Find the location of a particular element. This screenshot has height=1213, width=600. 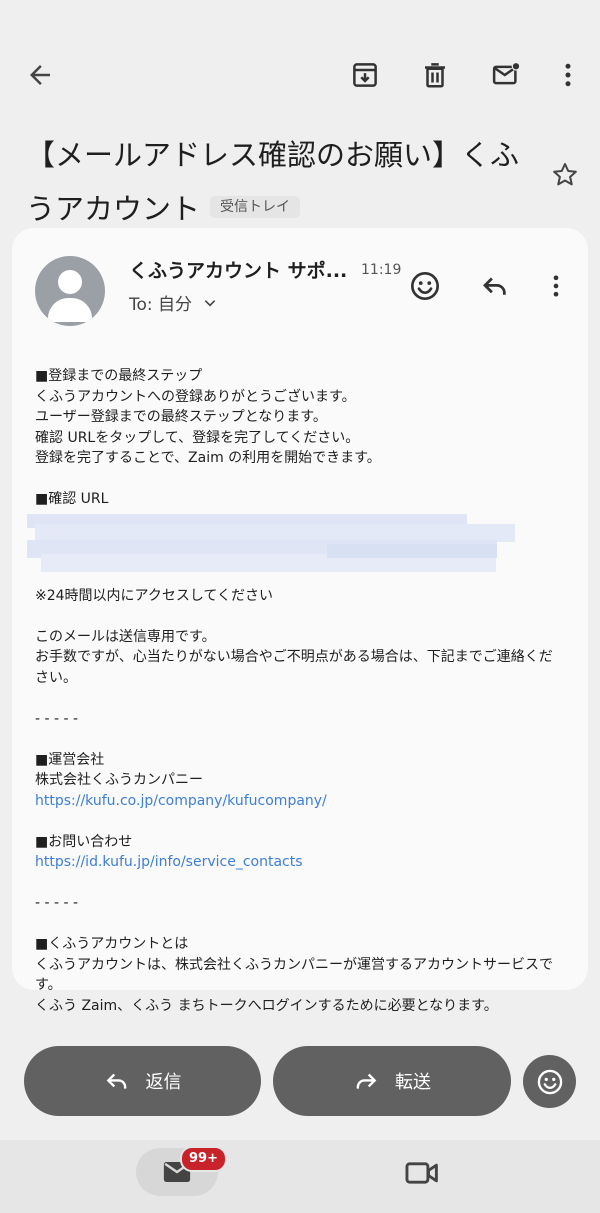

archive-button is located at coordinates (365, 75).